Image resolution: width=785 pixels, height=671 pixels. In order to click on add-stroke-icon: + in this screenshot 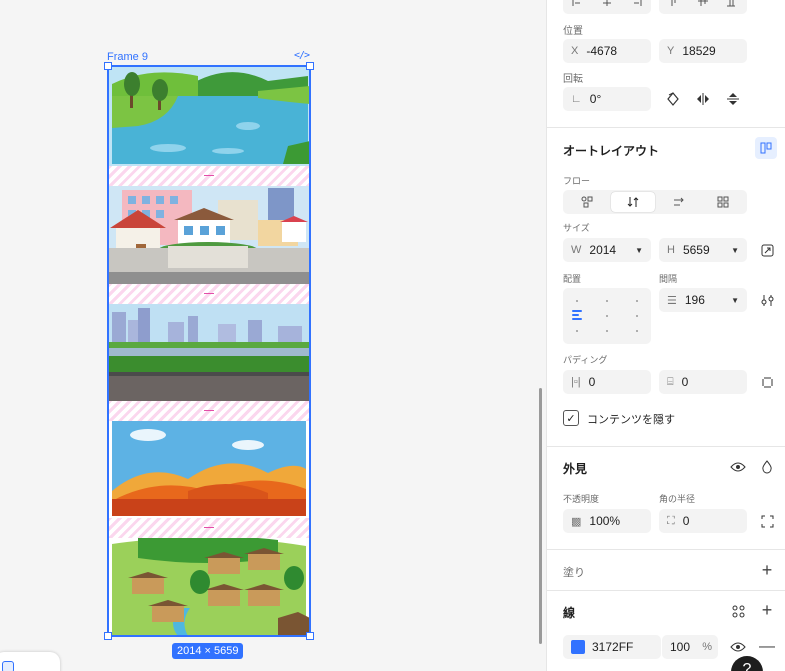, I will do `click(767, 610)`.